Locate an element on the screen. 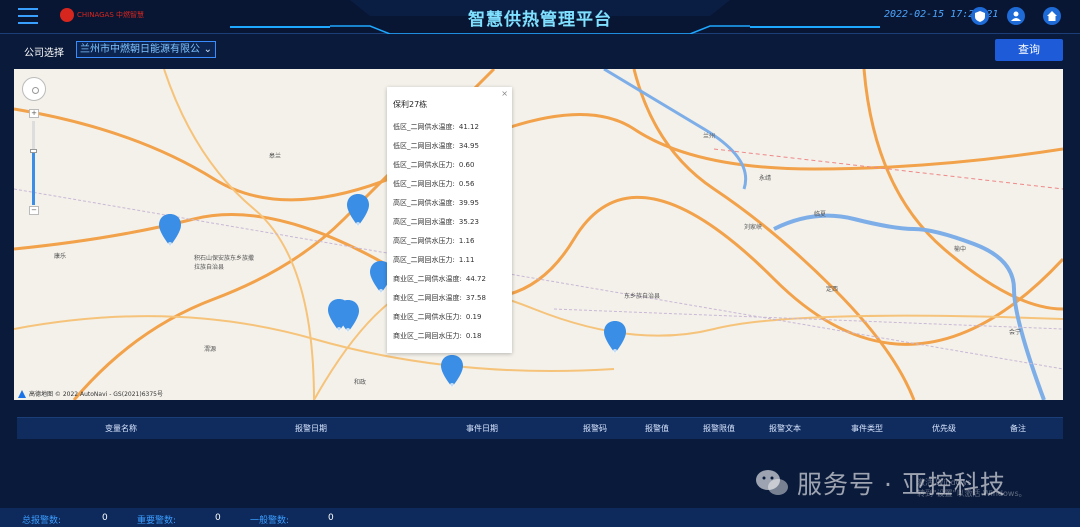 The width and height of the screenshot is (1080, 527). activation-line: 激活 Windows is located at coordinates (944, 482).